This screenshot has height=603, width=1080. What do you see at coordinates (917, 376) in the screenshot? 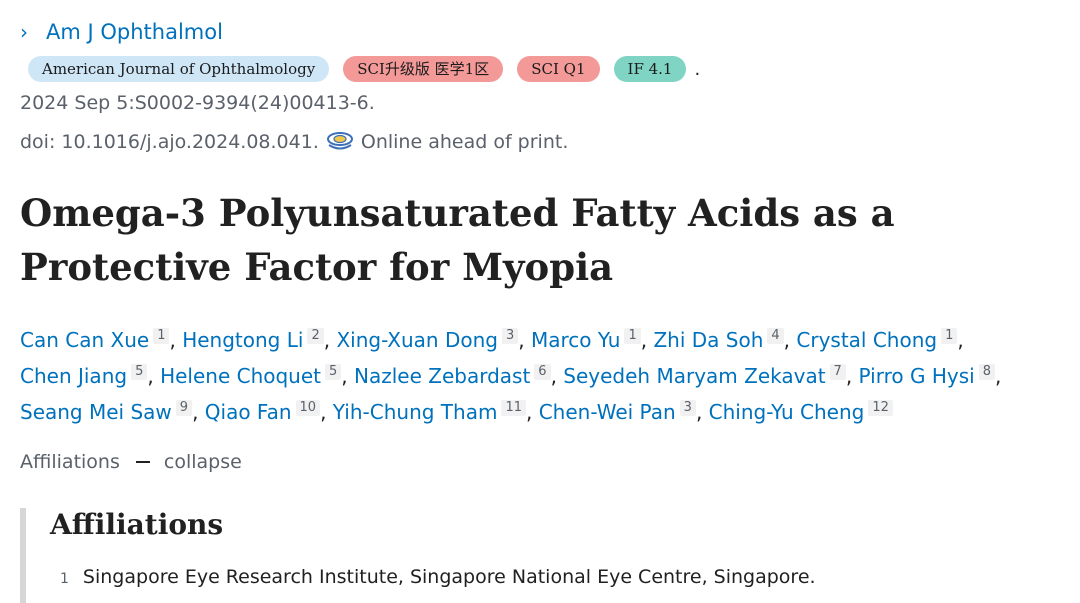
I see `author-link: Pirro G Hysi` at bounding box center [917, 376].